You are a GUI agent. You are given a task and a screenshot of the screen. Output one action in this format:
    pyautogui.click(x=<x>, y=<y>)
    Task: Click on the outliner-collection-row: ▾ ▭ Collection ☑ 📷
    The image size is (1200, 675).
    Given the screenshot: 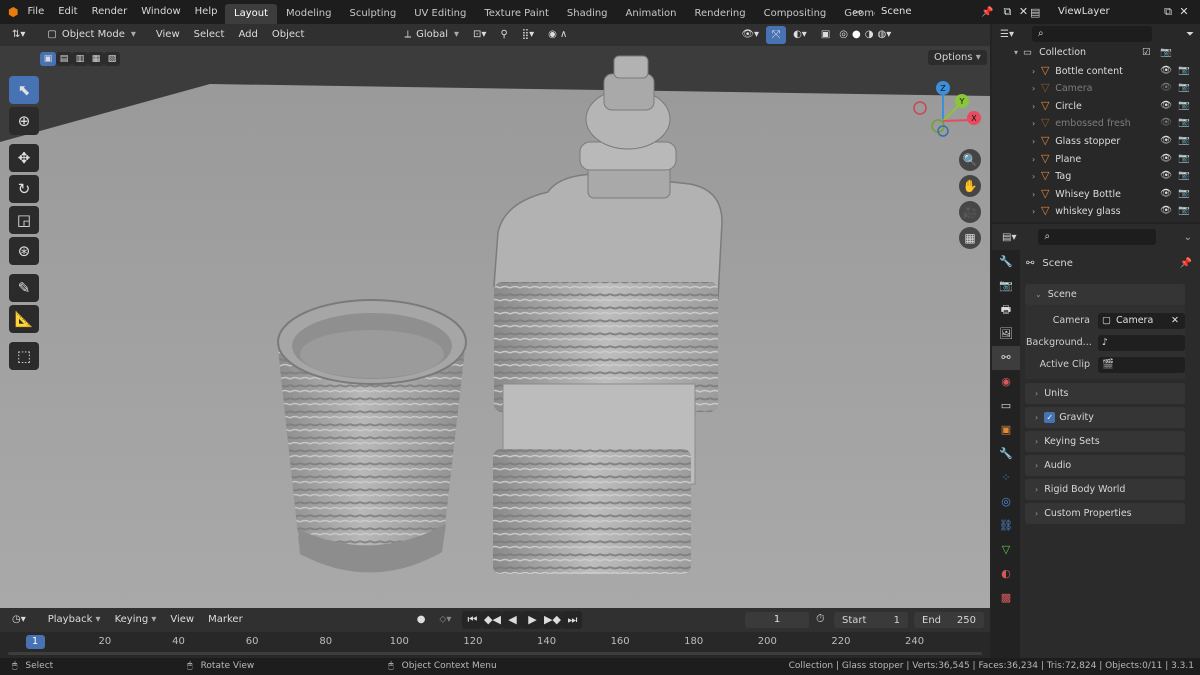 What is the action you would take?
    pyautogui.click(x=1096, y=53)
    